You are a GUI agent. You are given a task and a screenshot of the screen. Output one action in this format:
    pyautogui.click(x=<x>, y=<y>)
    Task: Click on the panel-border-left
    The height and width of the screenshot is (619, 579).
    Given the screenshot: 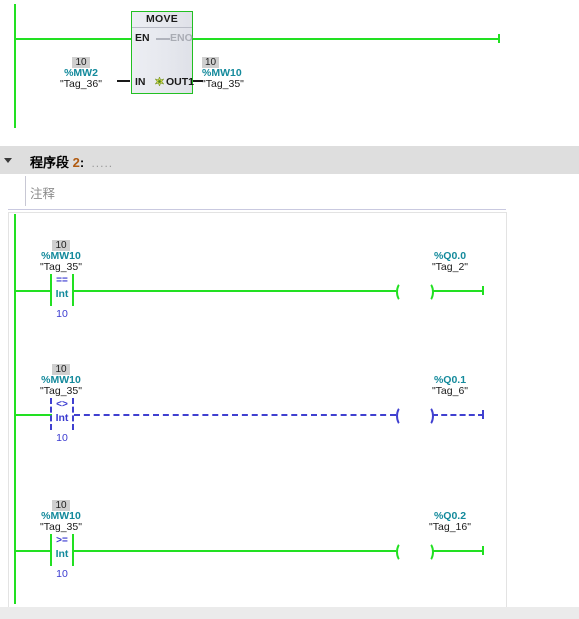 What is the action you would take?
    pyautogui.click(x=8, y=409)
    